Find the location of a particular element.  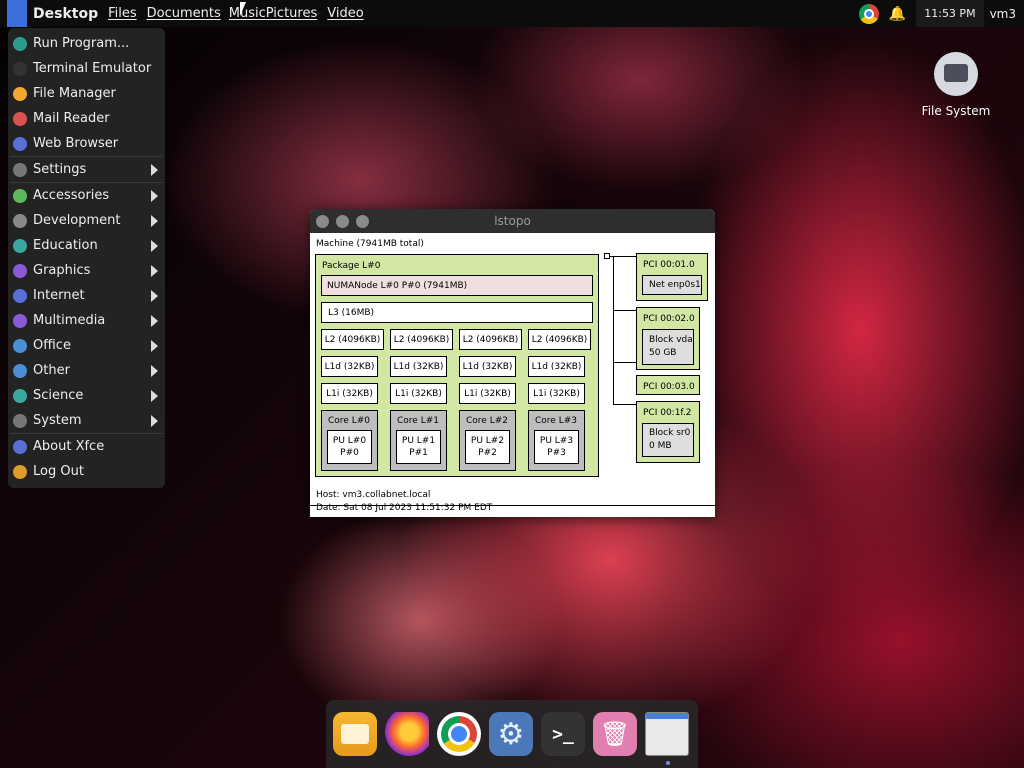

dock: ⚙ >_ 🗑 is located at coordinates (512, 734).